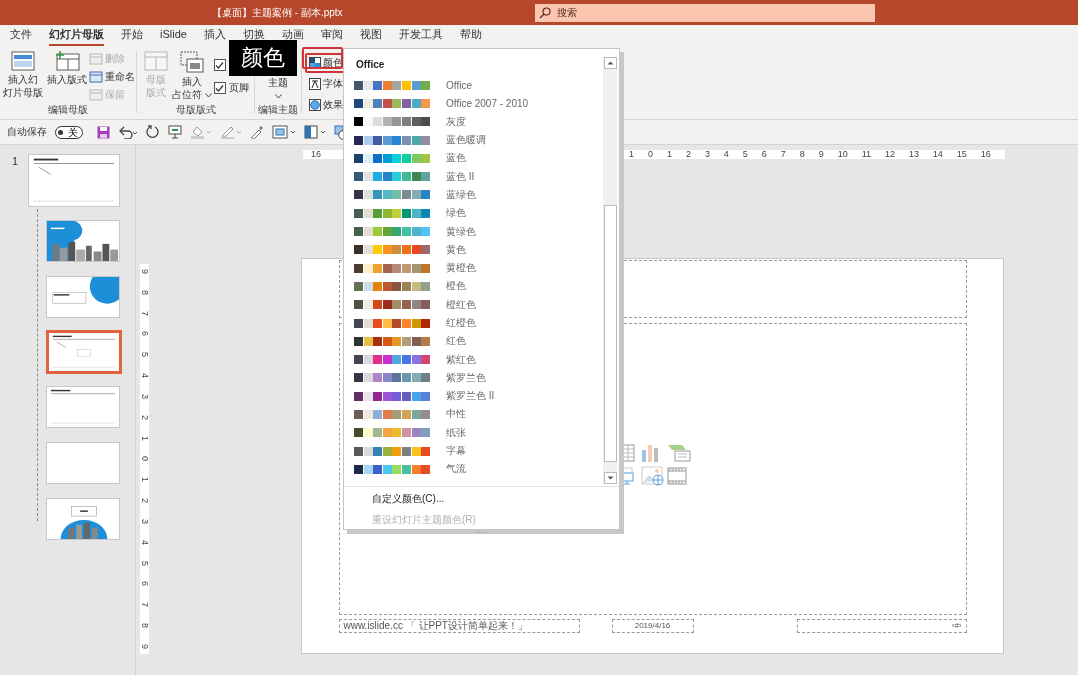  Describe the element at coordinates (173, 35) in the screenshot. I see `ribbon-tab: iSlide` at that location.